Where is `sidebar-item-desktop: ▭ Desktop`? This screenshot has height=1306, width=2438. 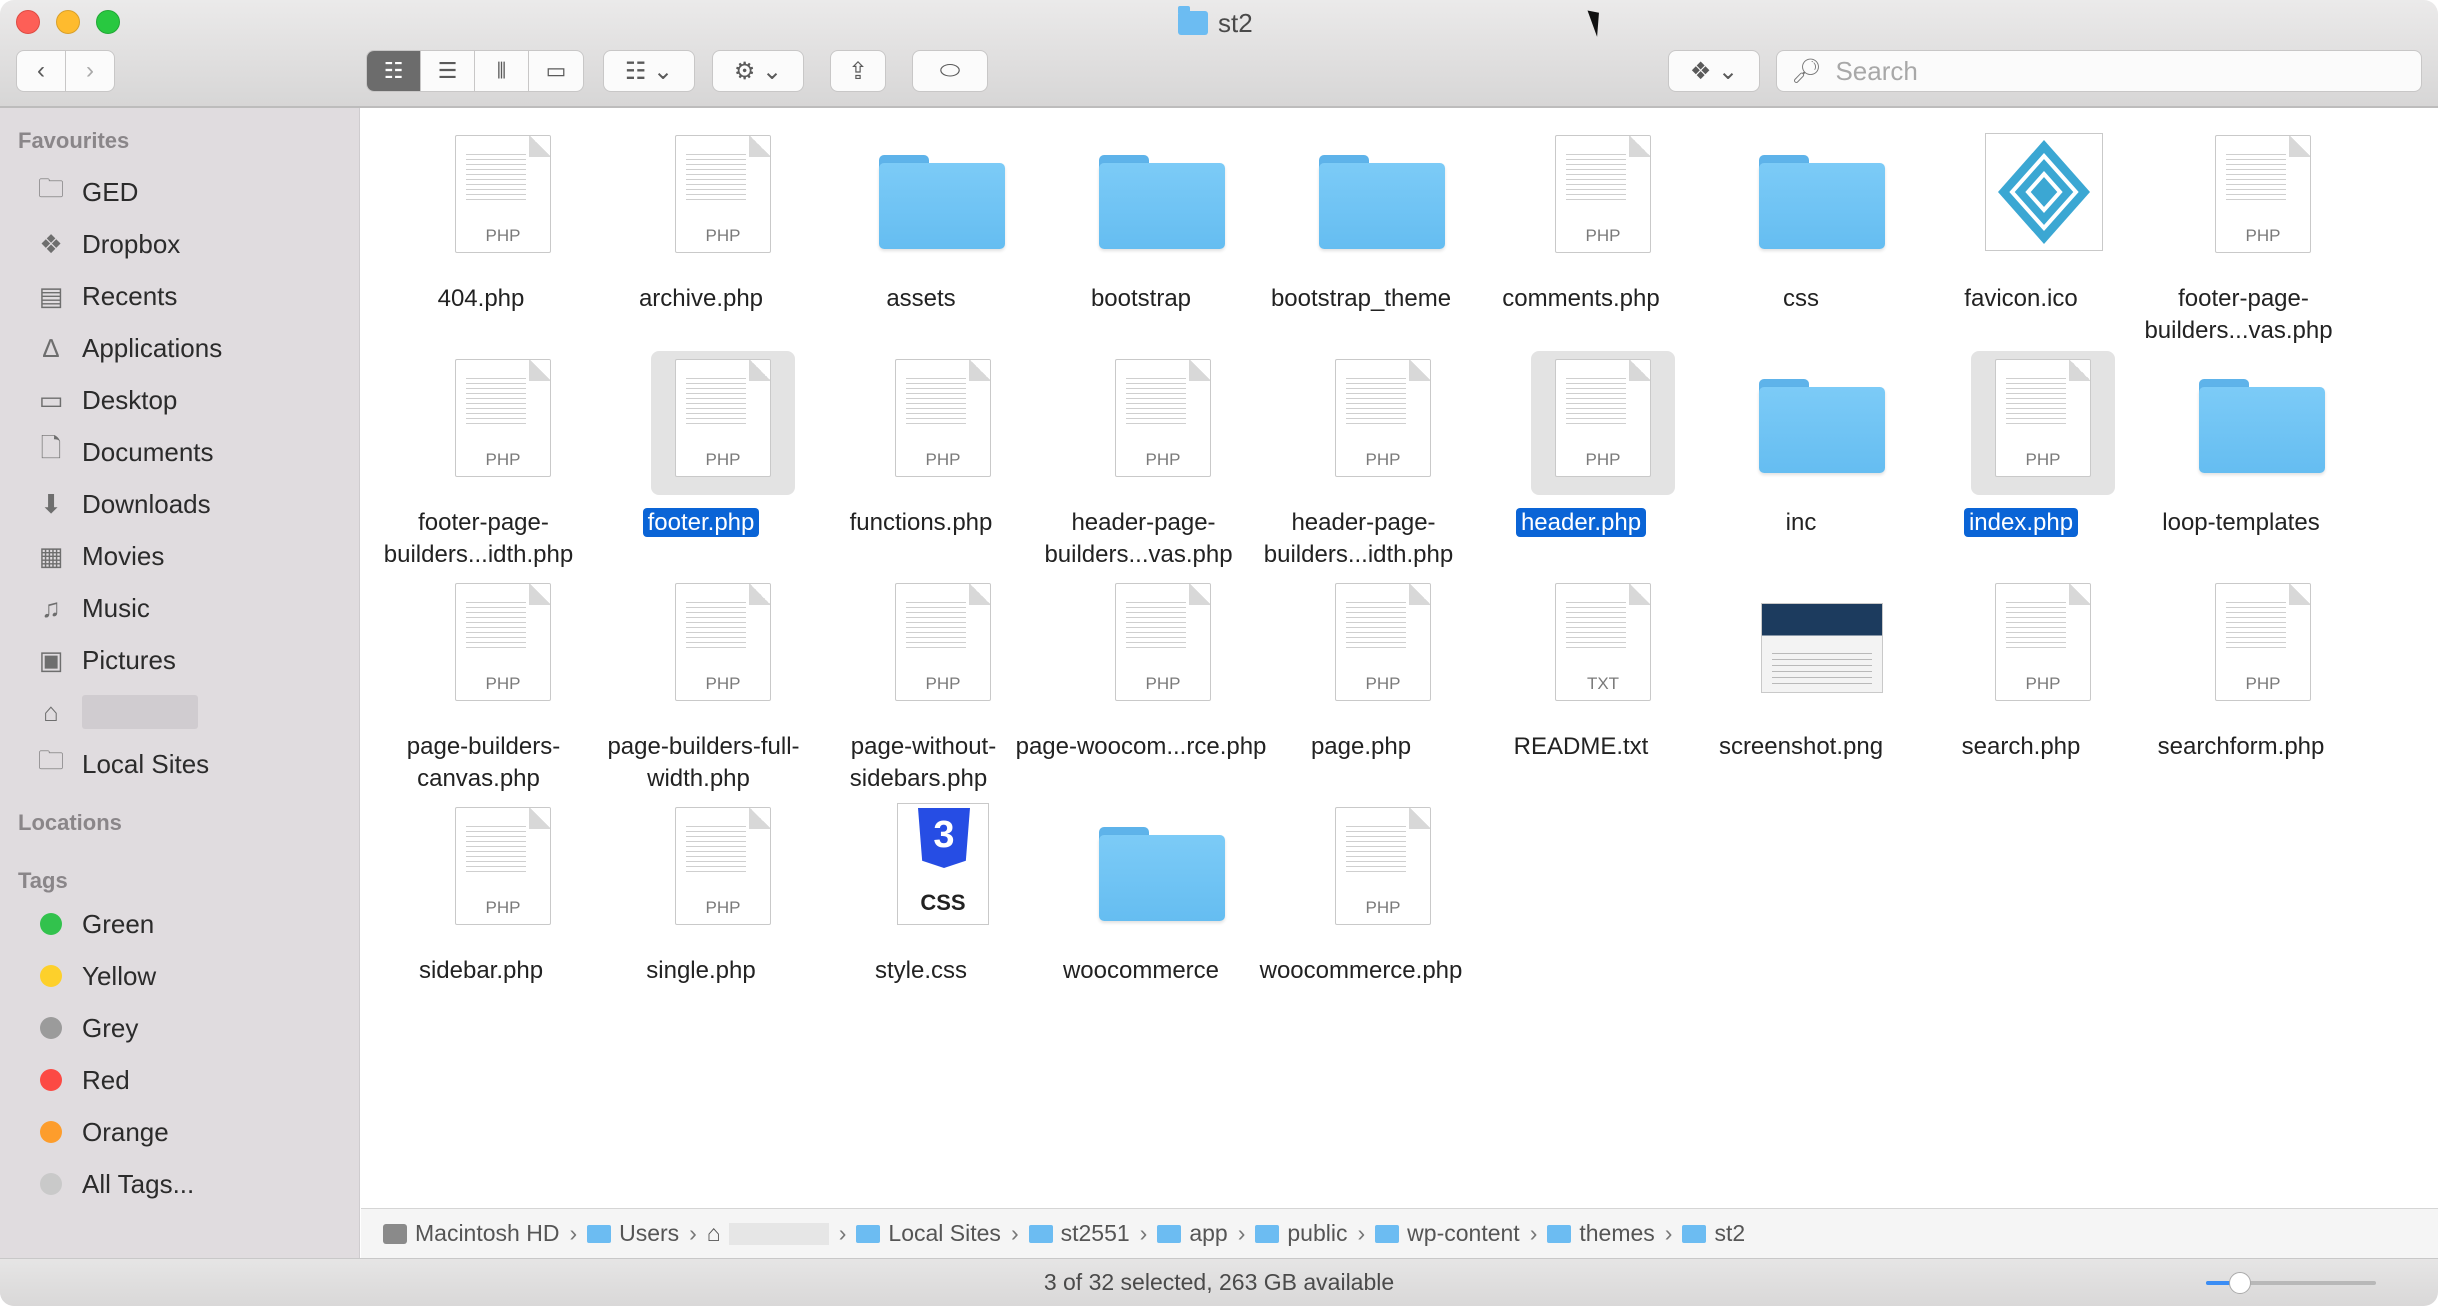
sidebar-item-desktop: ▭ Desktop is located at coordinates (106, 400).